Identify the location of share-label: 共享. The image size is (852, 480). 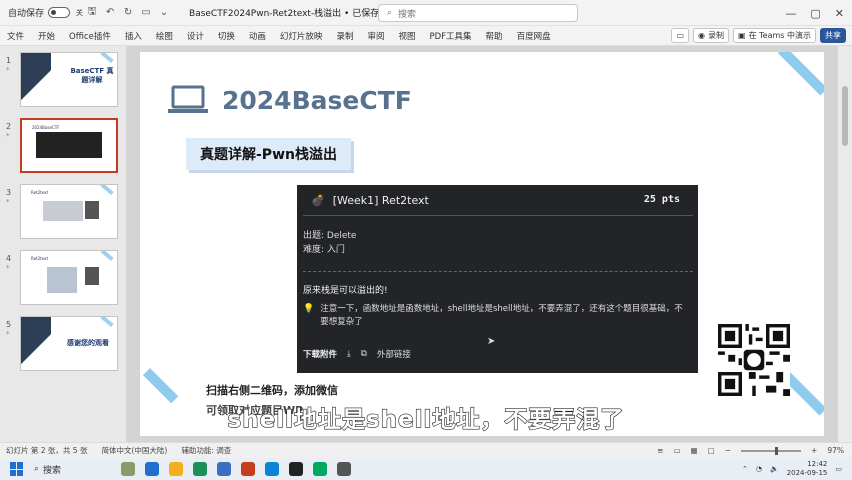
(833, 35).